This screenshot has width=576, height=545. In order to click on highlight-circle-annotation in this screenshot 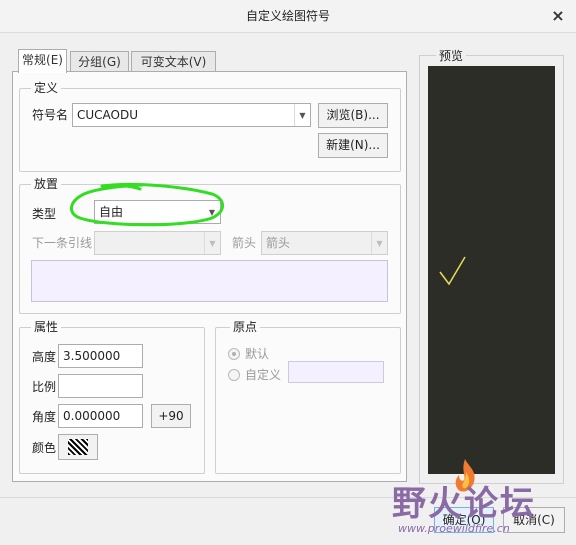, I will do `click(147, 204)`.